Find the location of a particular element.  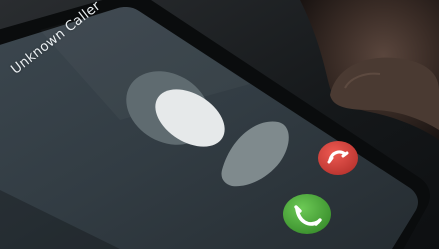

accept-call-button is located at coordinates (307, 214).